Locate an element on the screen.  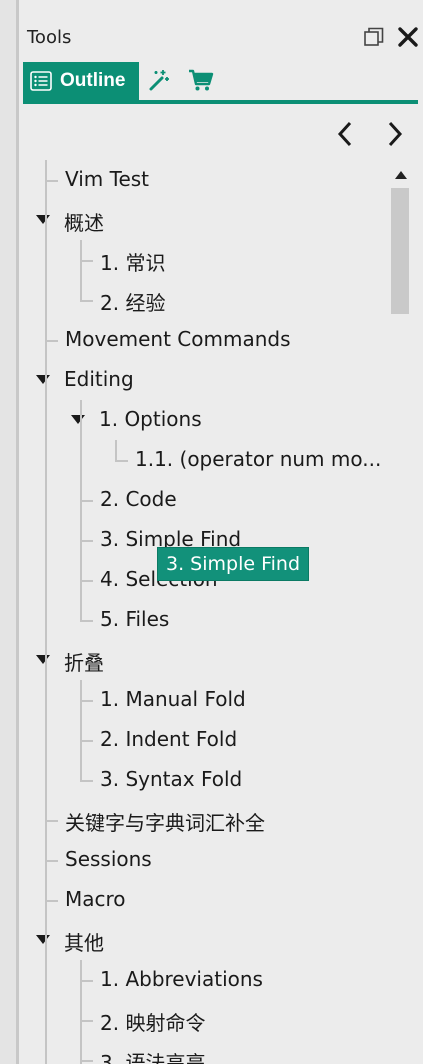
outline-item-label: 关键字与字典词汇补全 is located at coordinates (165, 823).